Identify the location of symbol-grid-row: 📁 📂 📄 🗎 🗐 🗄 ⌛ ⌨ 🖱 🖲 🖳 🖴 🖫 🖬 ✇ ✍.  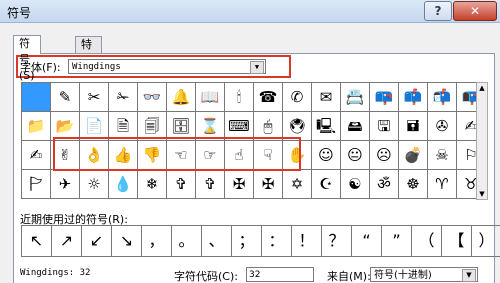
(254, 126).